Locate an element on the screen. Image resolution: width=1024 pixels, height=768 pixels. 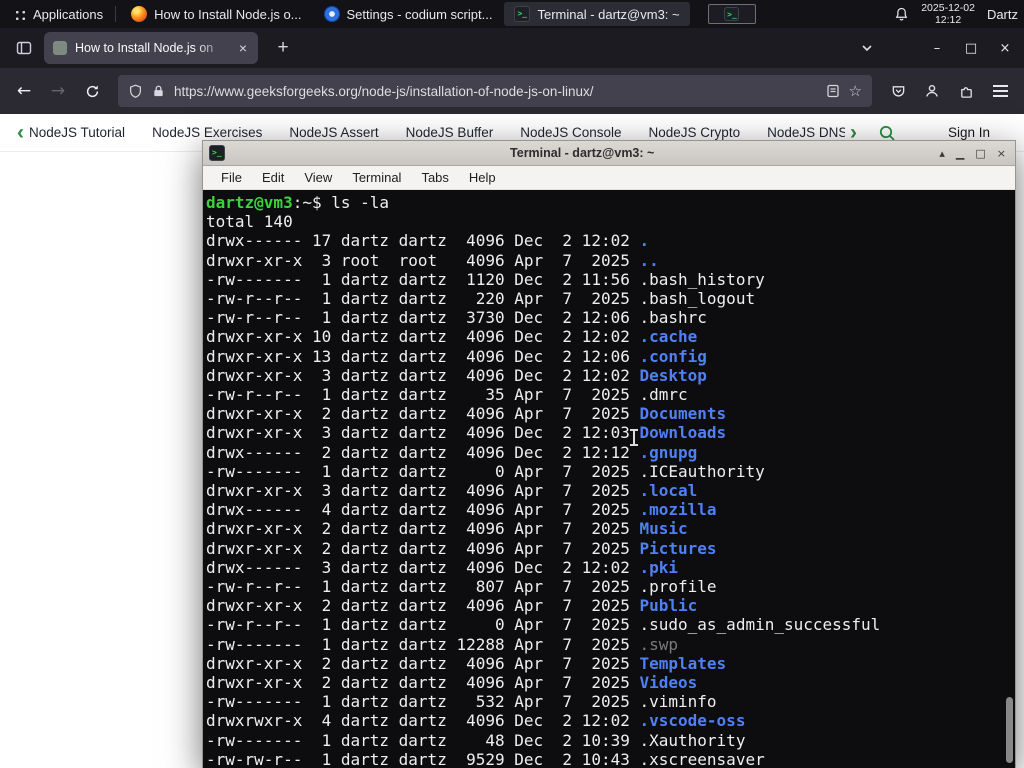
lock-icon is located at coordinates (158, 91).